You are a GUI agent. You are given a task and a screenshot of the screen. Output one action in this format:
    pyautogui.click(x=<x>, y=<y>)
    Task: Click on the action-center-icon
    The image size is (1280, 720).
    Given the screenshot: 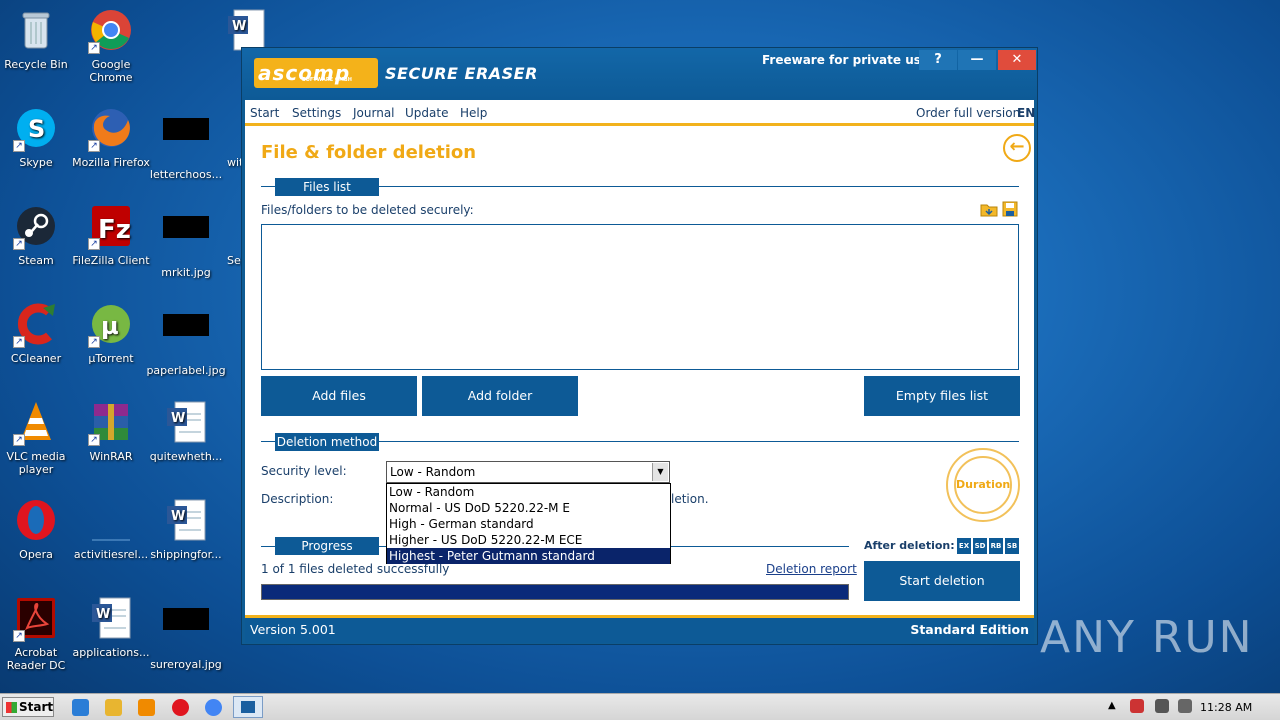 What is the action you would take?
    pyautogui.click(x=1137, y=706)
    